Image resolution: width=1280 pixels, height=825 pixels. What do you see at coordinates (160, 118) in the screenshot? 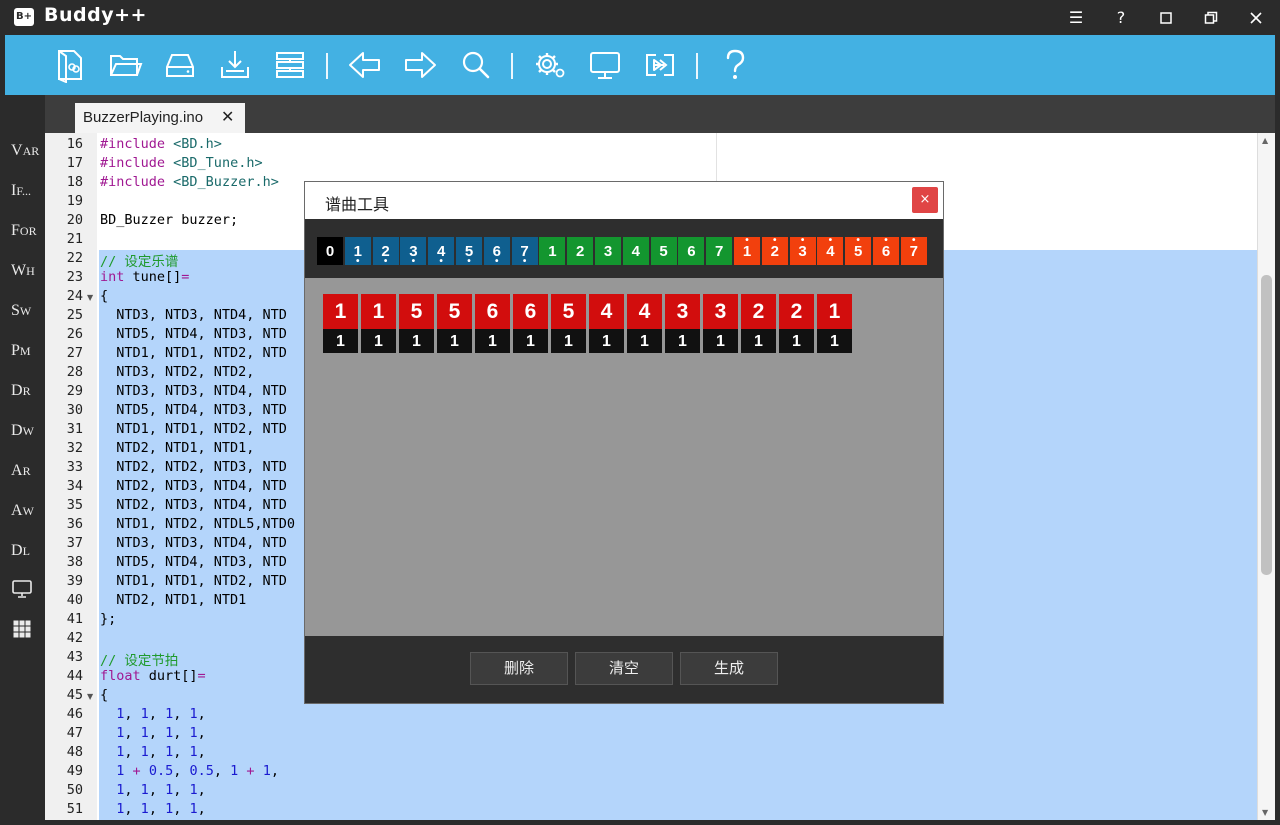
I see `tab-buzzerplaying: BuzzerPlaying.ino ✕` at bounding box center [160, 118].